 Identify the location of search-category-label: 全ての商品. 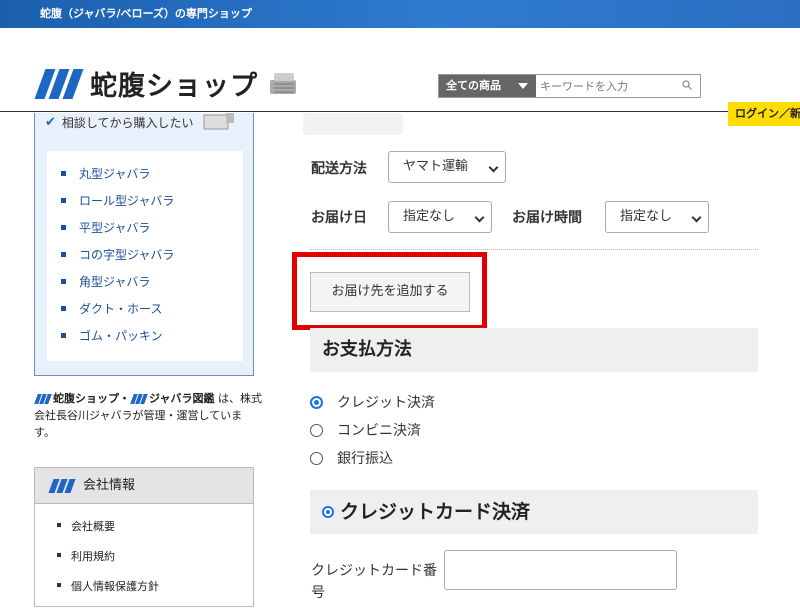
(473, 85).